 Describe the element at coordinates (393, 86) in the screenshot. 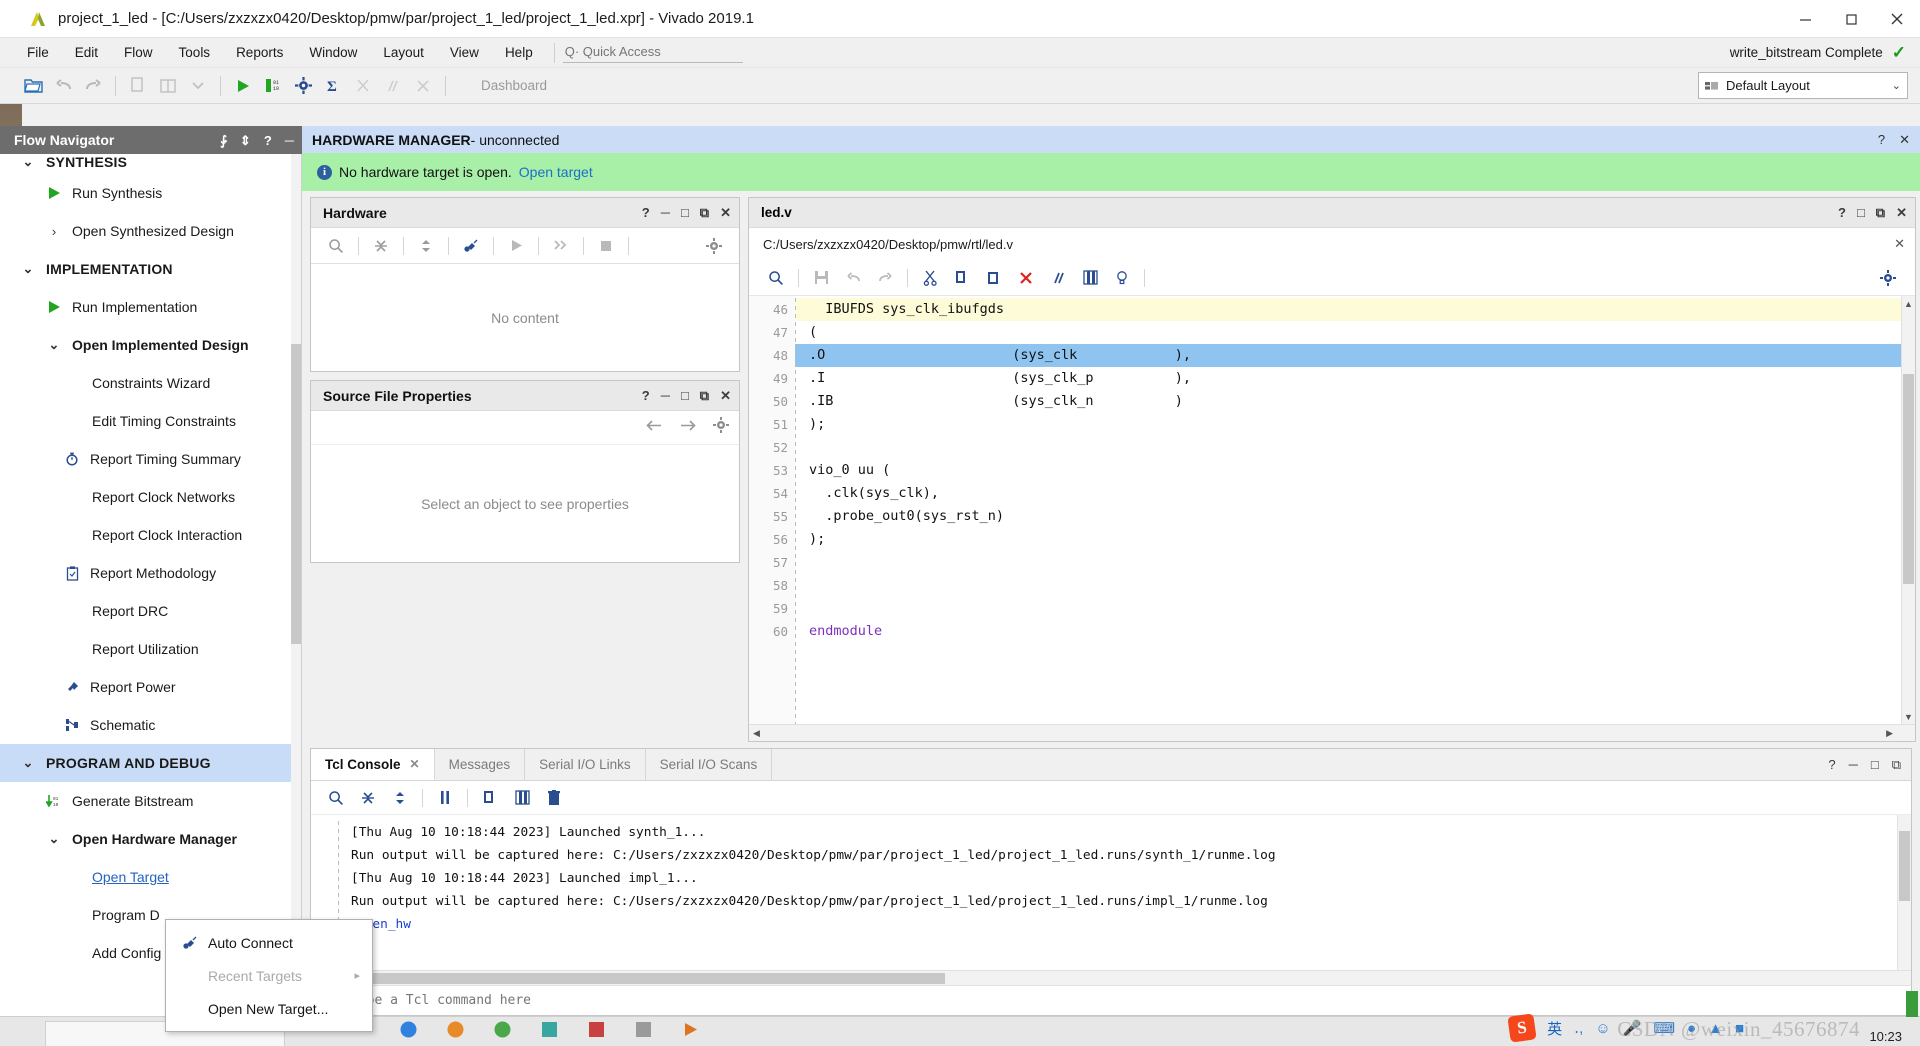

I see `comment-disabled-icon` at that location.